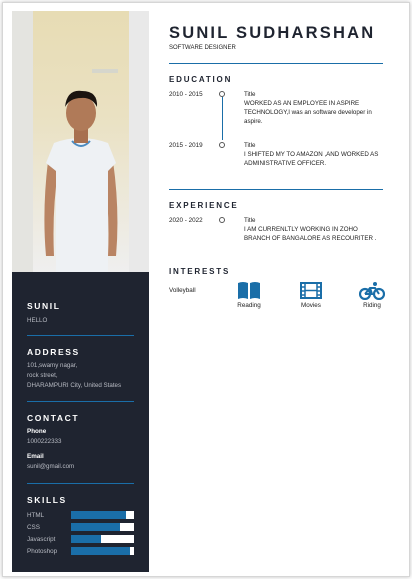 This screenshot has height=579, width=412. What do you see at coordinates (33, 527) in the screenshot?
I see `skill-name: CSS` at bounding box center [33, 527].